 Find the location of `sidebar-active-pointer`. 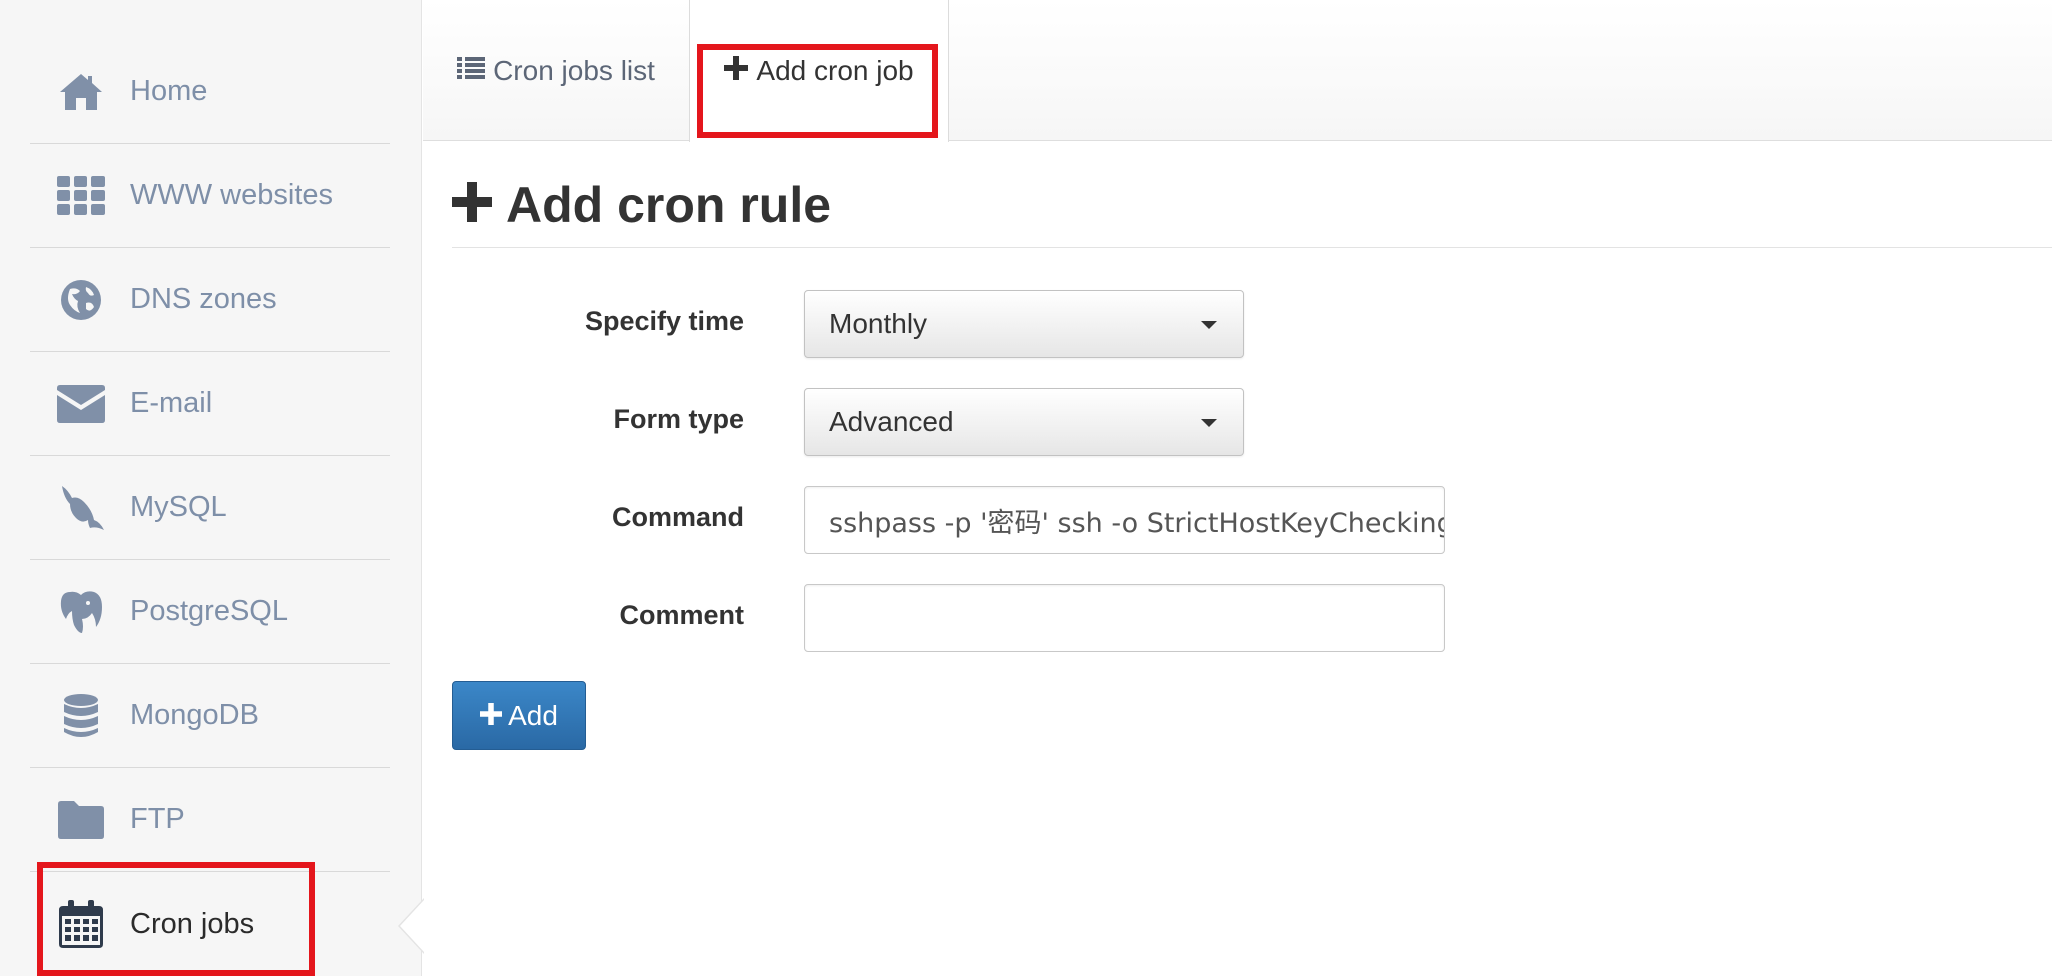

sidebar-active-pointer is located at coordinates (412, 926).